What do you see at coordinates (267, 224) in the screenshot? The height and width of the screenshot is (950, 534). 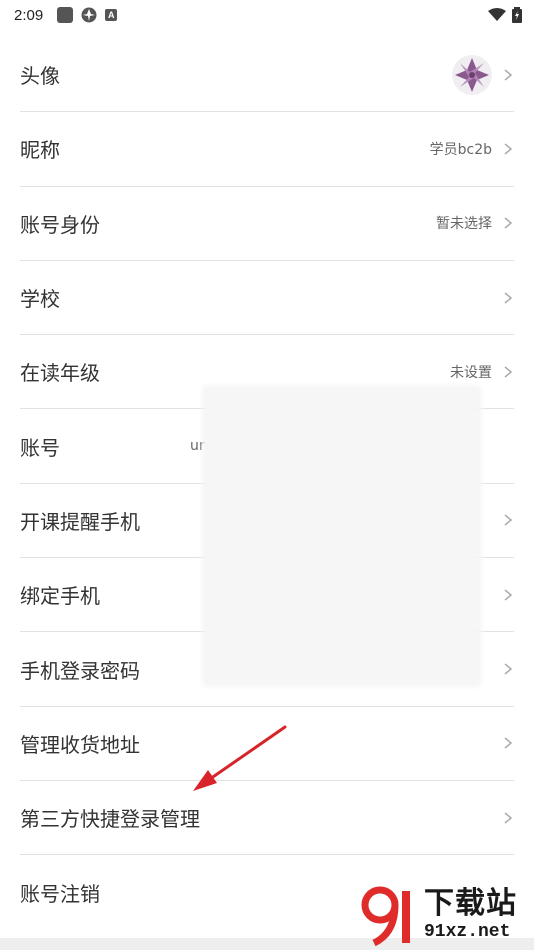 I see `row-account-identity: 账号身份 暂未选择` at bounding box center [267, 224].